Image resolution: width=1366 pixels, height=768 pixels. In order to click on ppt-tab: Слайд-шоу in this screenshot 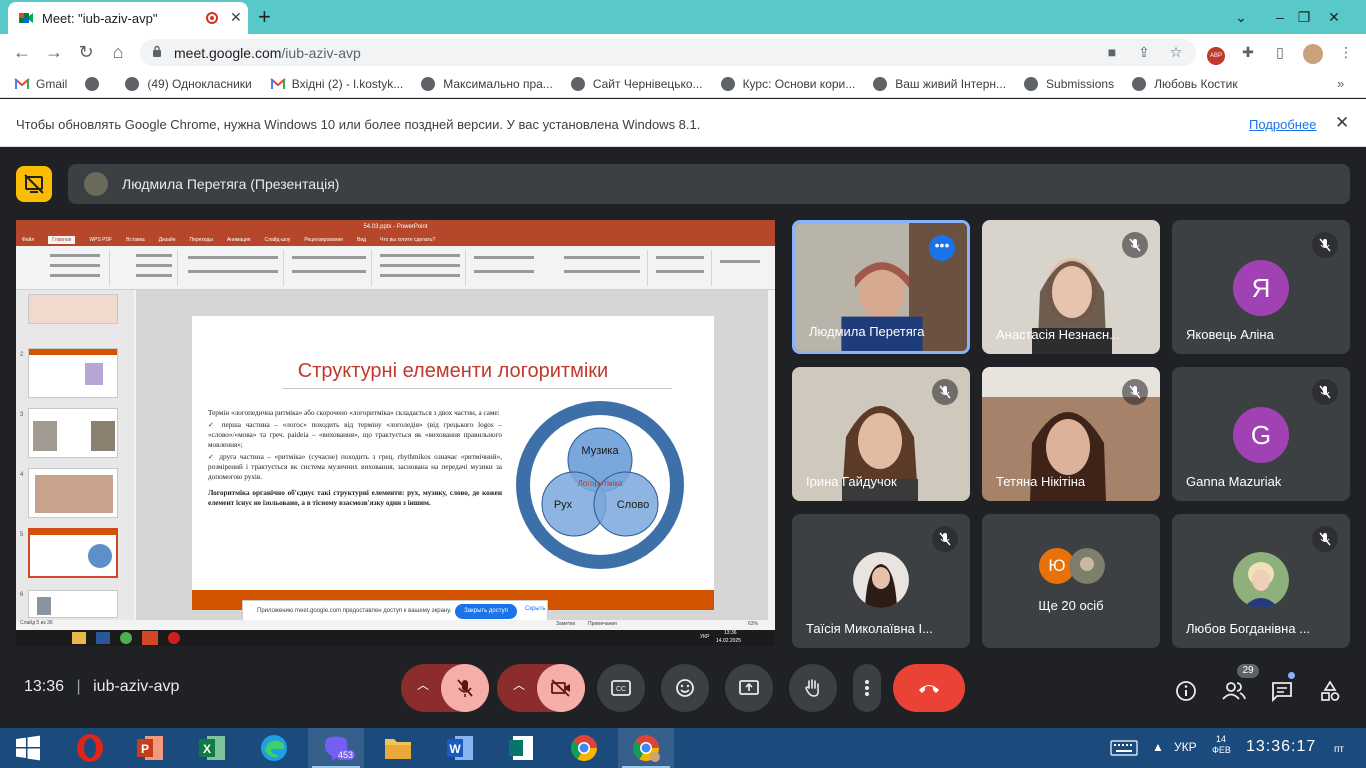, I will do `click(277, 240)`.